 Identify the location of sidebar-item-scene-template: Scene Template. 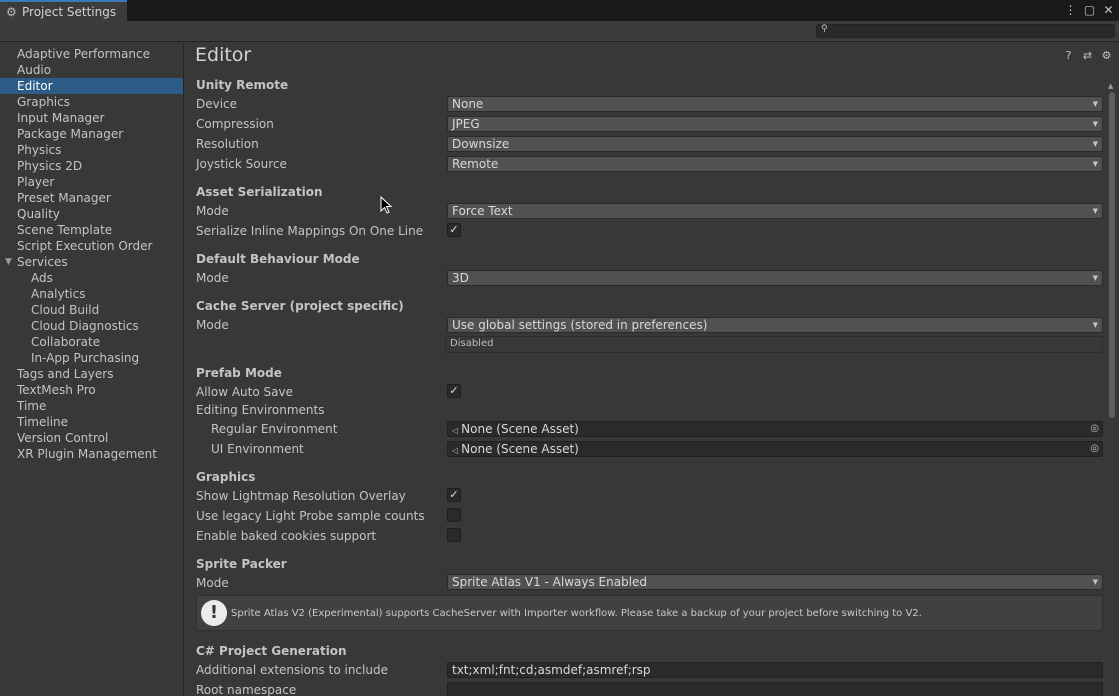
(91, 230).